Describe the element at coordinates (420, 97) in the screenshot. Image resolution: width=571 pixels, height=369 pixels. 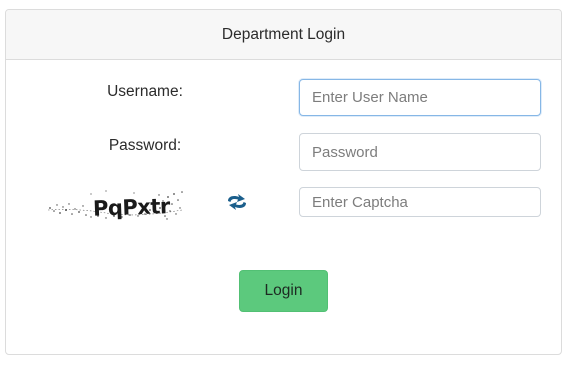
I see `username-input` at that location.